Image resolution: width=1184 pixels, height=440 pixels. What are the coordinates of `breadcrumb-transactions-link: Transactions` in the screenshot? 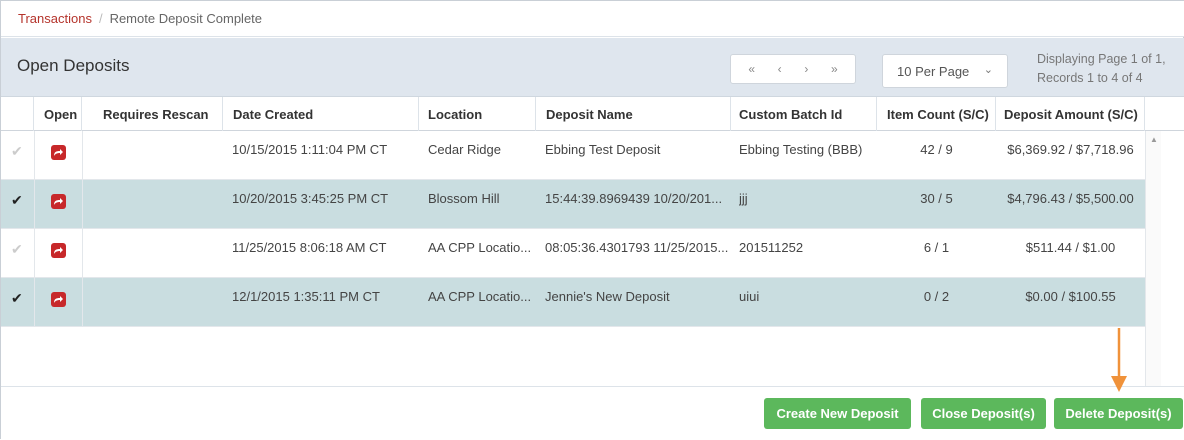 It's located at (55, 18).